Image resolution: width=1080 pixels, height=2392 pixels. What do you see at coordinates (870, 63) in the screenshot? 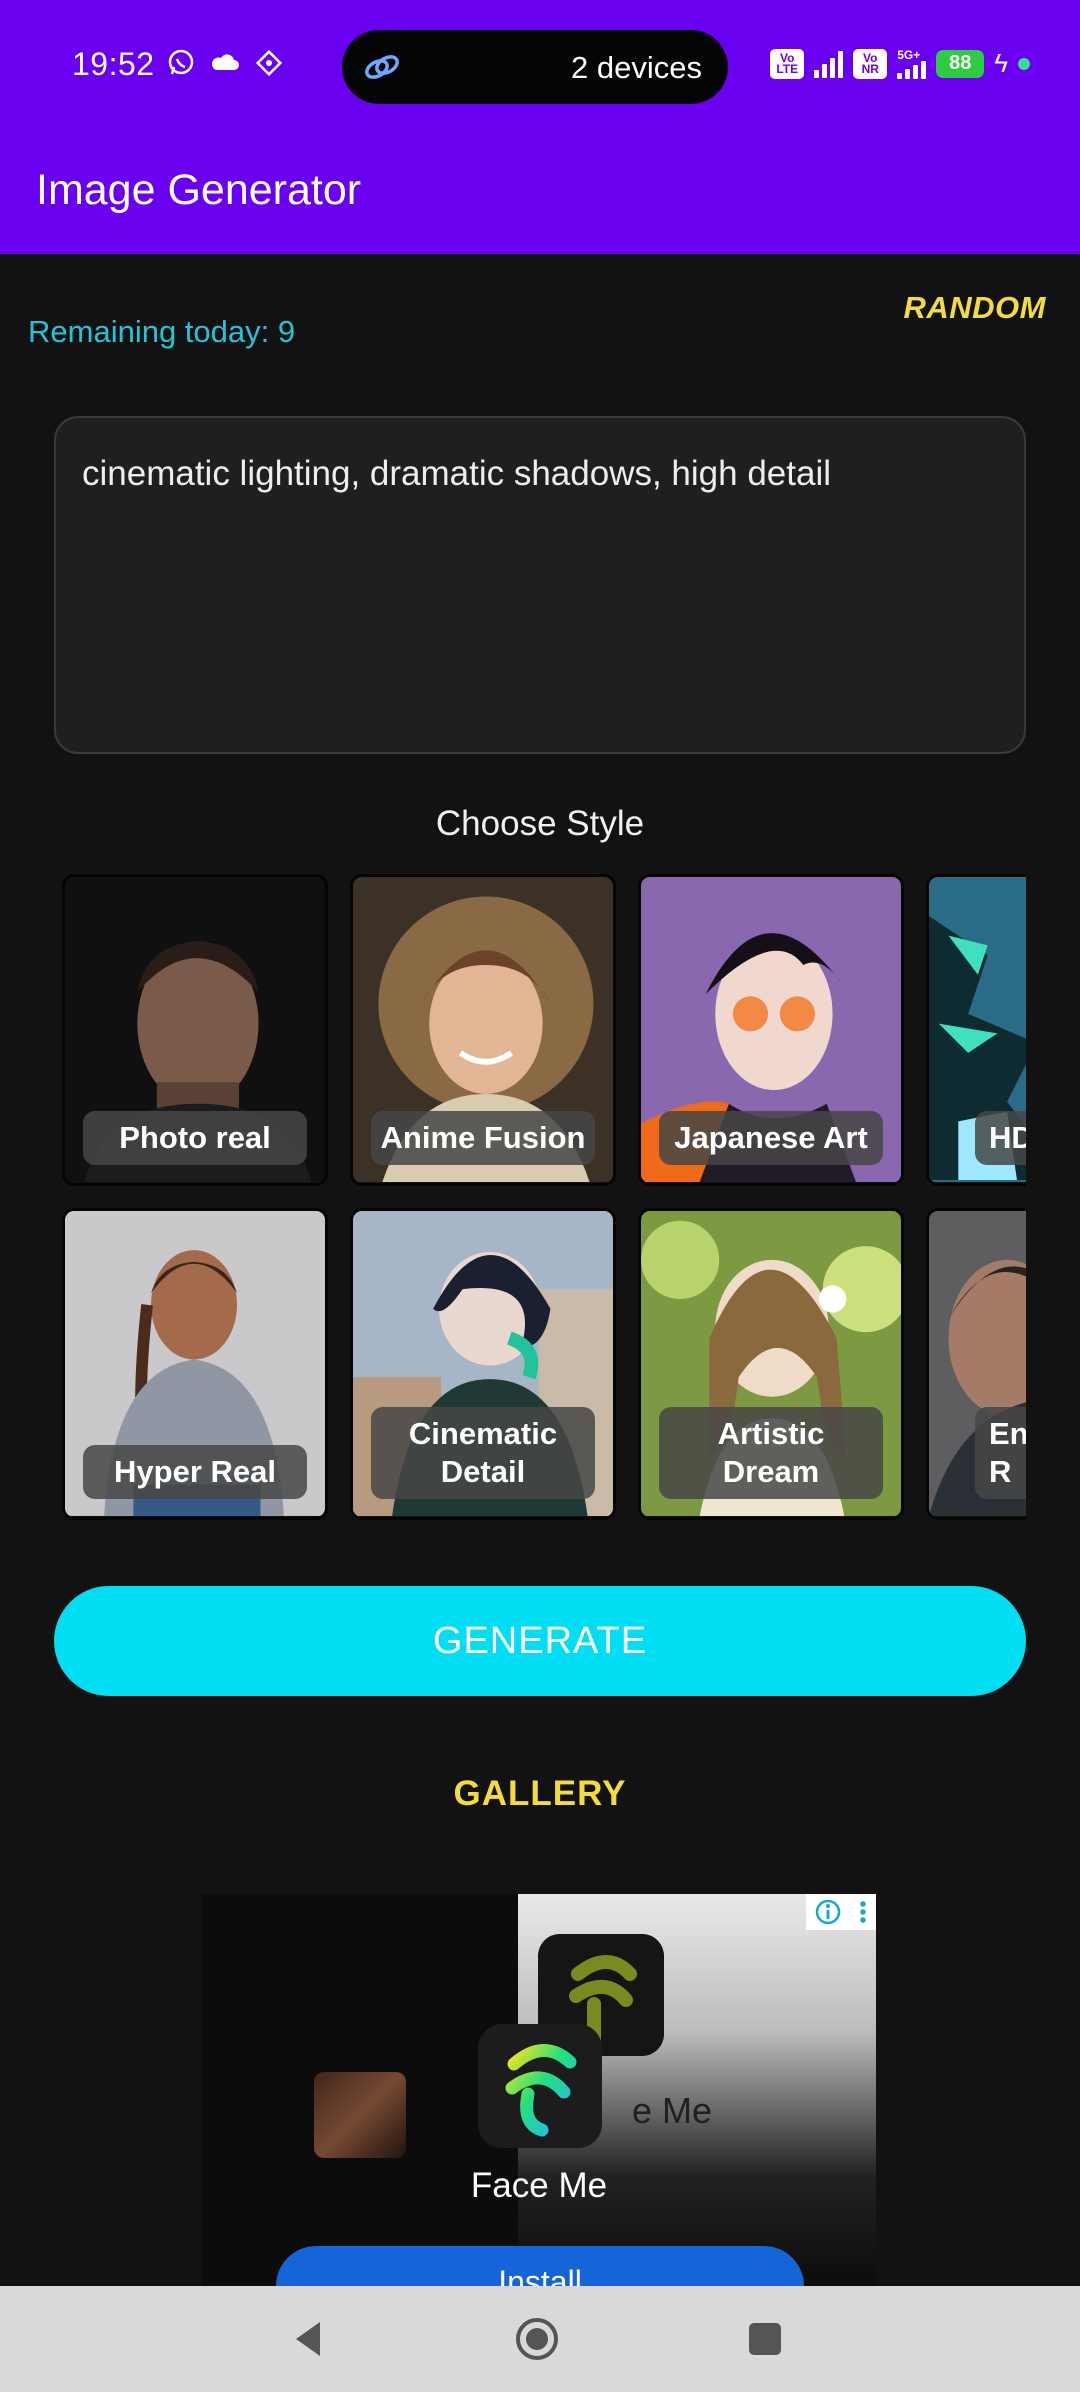
I see `vonr-badge: Vo NR` at bounding box center [870, 63].